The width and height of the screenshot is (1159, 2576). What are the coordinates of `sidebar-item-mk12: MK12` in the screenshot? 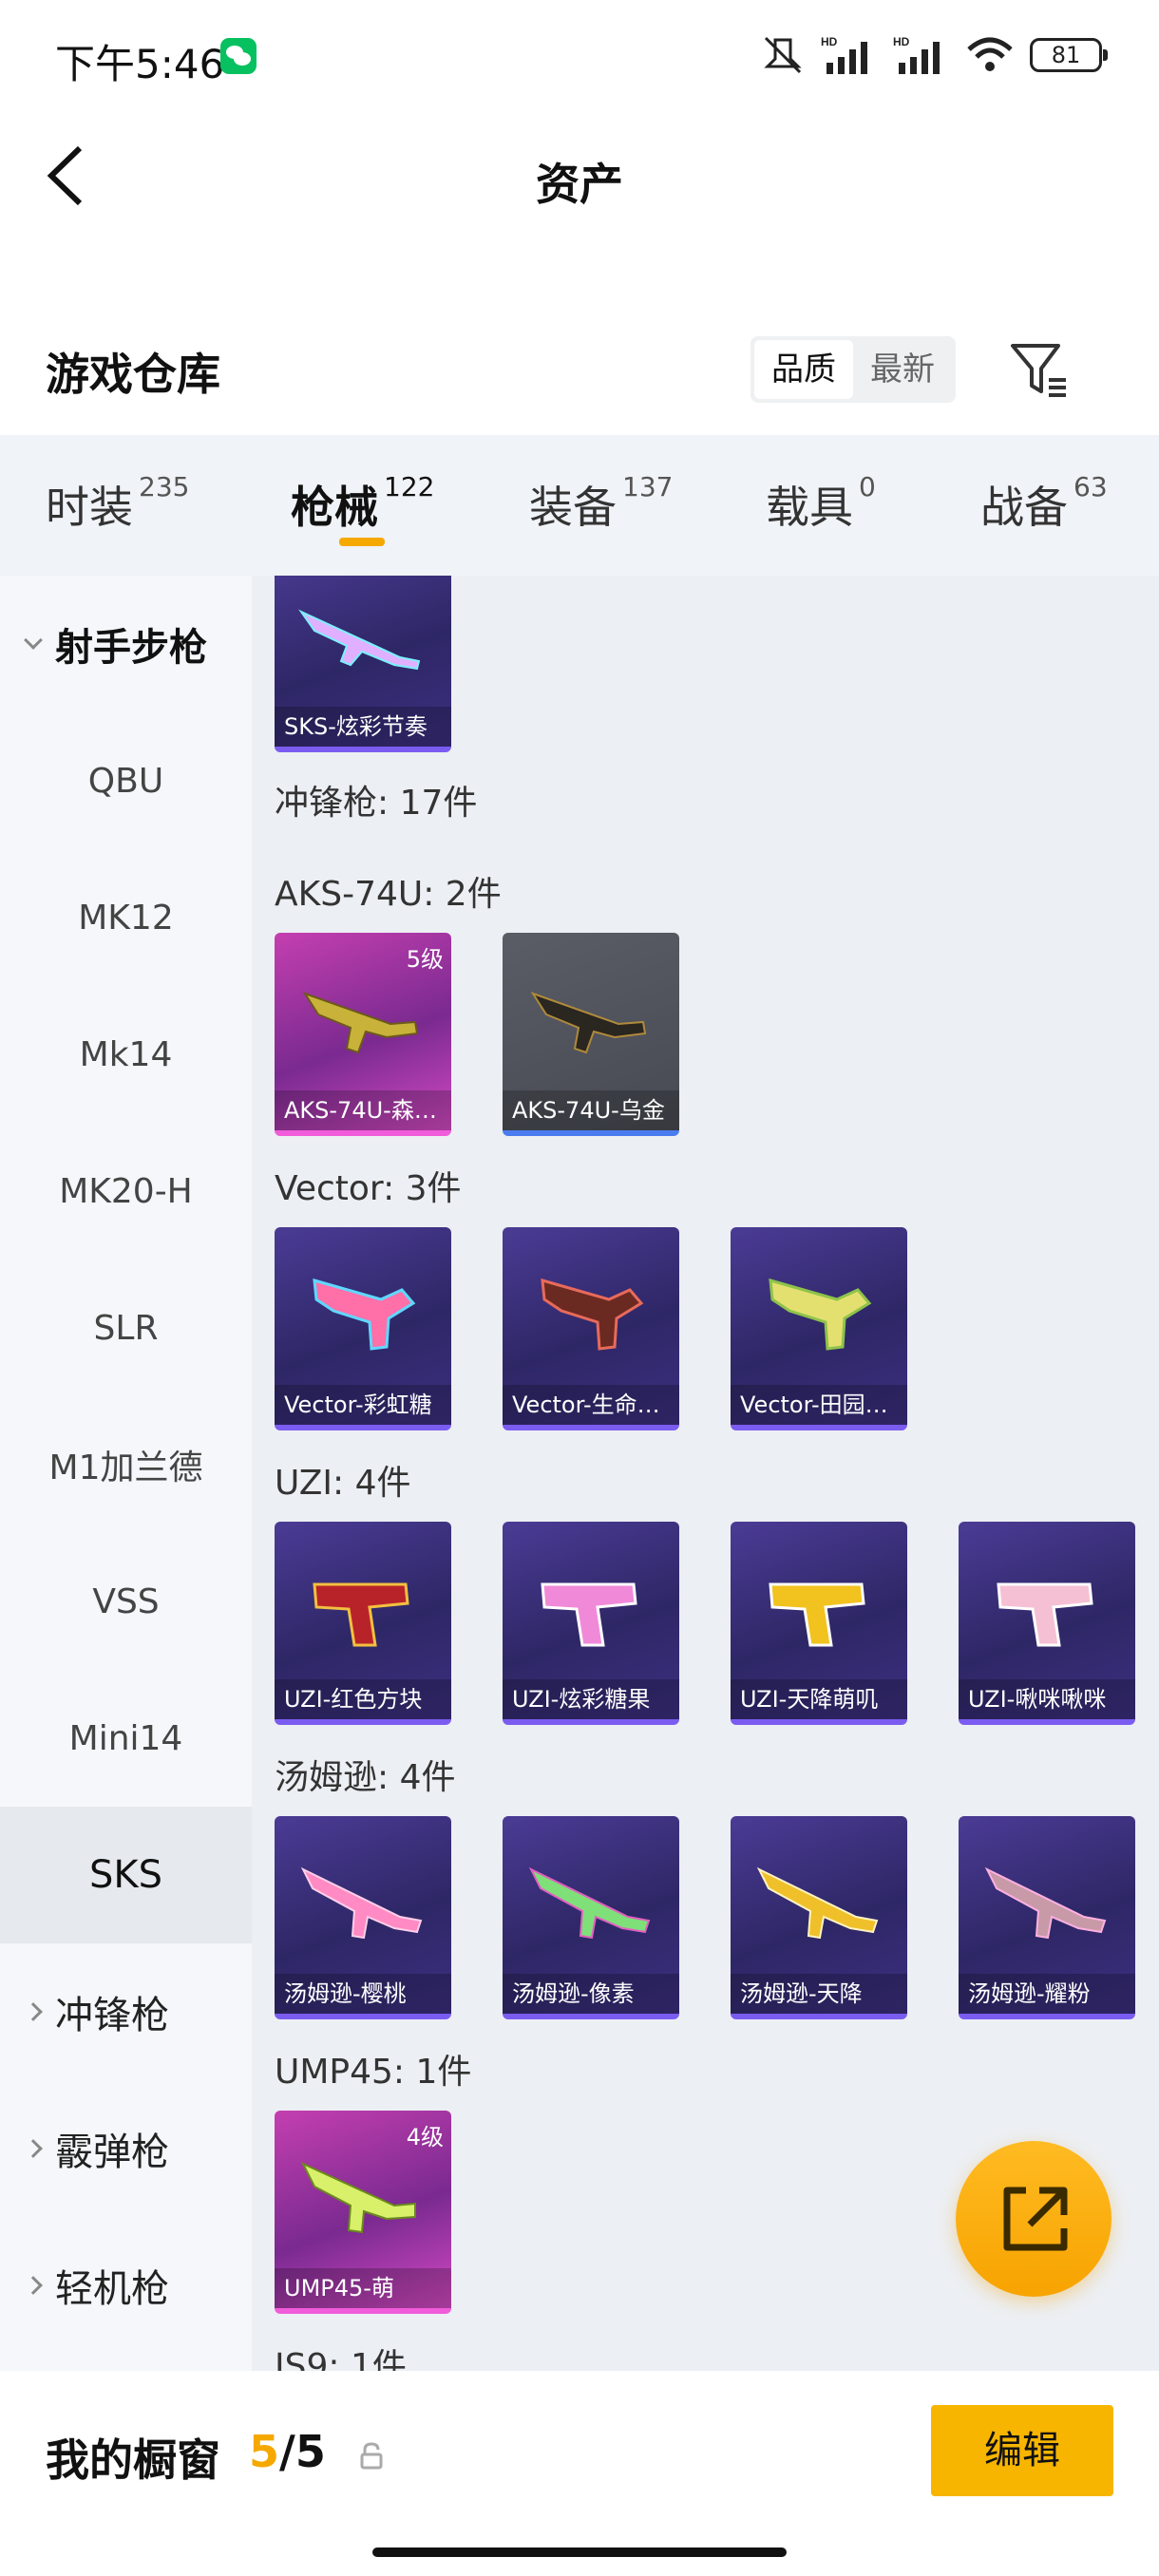 It's located at (126, 917).